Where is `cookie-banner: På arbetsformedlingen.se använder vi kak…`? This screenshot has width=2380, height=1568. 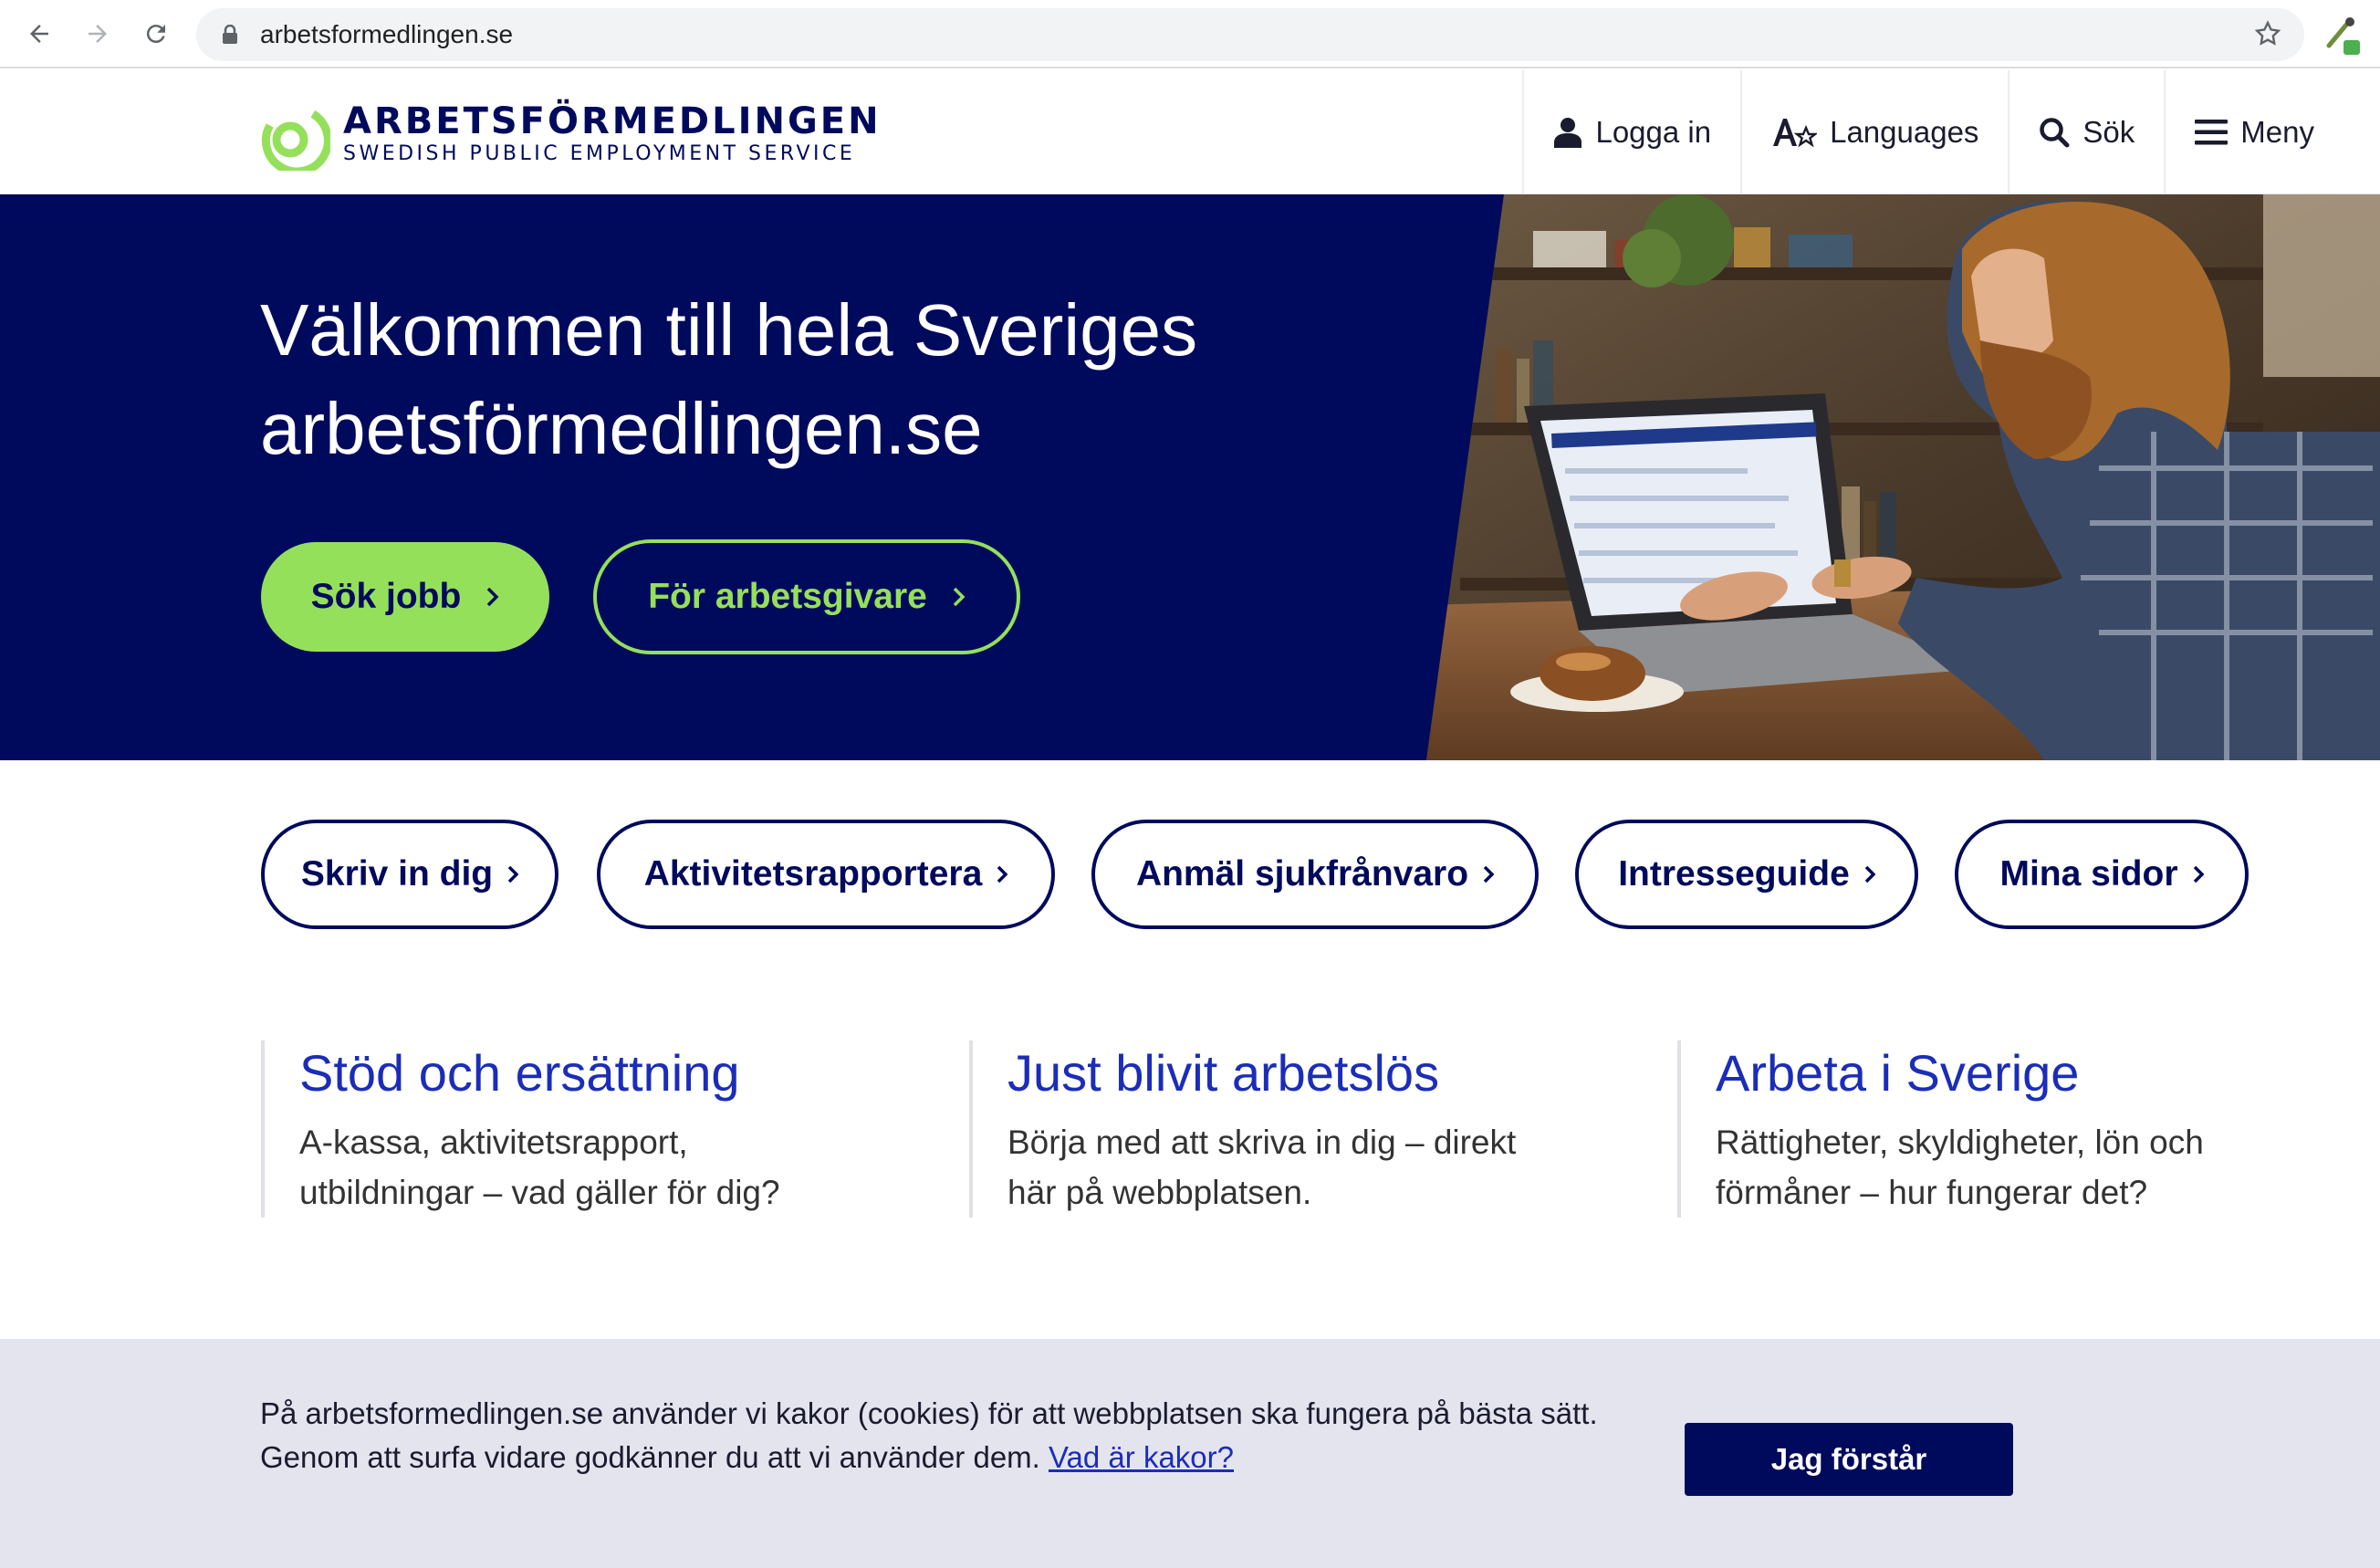 cookie-banner: På arbetsformedlingen.se använder vi kak… is located at coordinates (1190, 1453).